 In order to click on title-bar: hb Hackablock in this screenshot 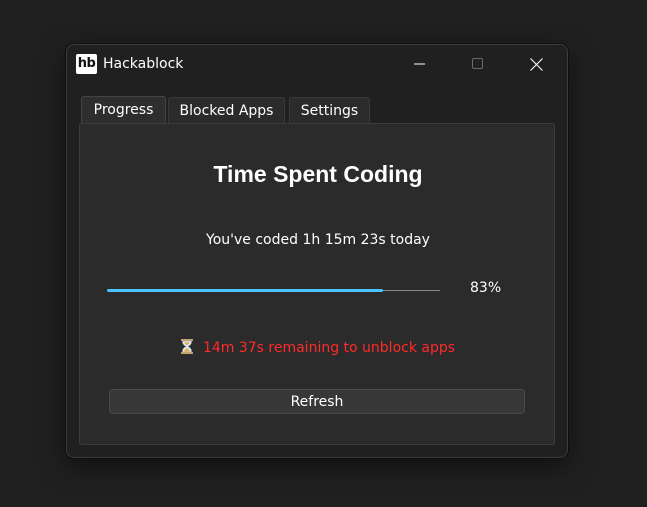, I will do `click(317, 64)`.